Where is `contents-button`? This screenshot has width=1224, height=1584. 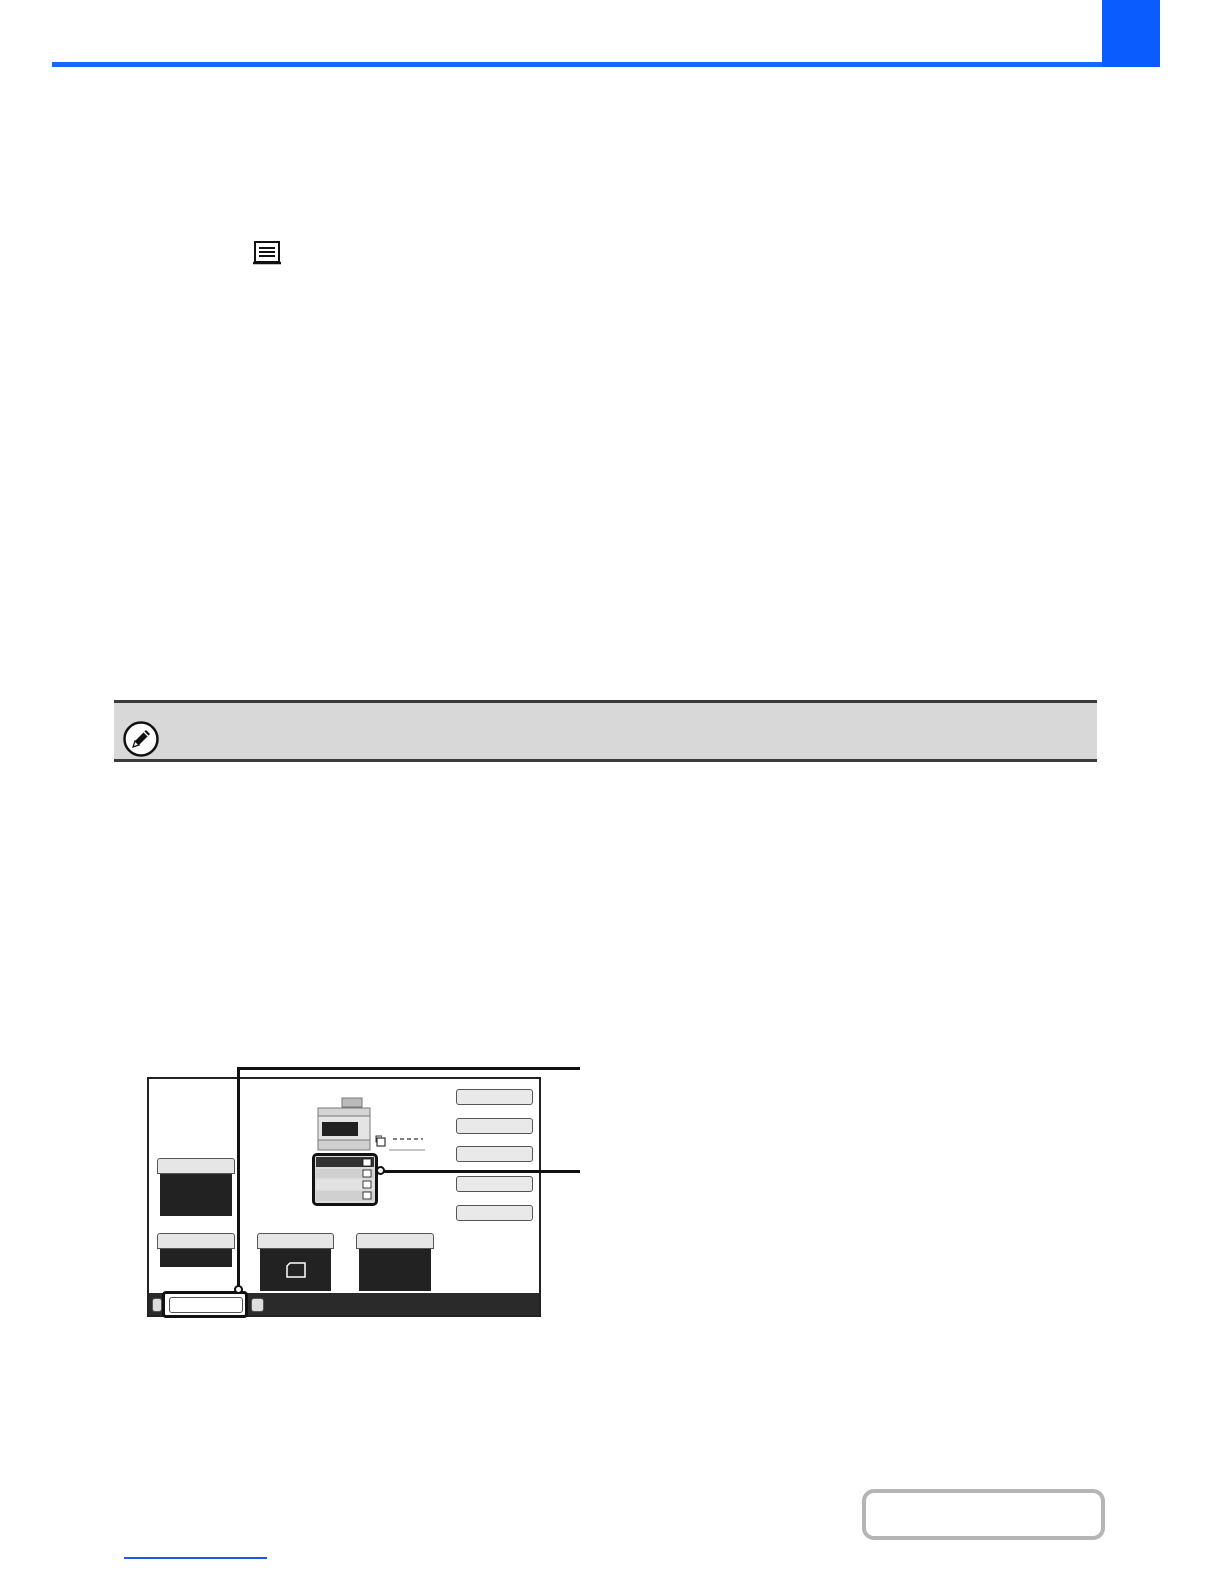 contents-button is located at coordinates (983, 1514).